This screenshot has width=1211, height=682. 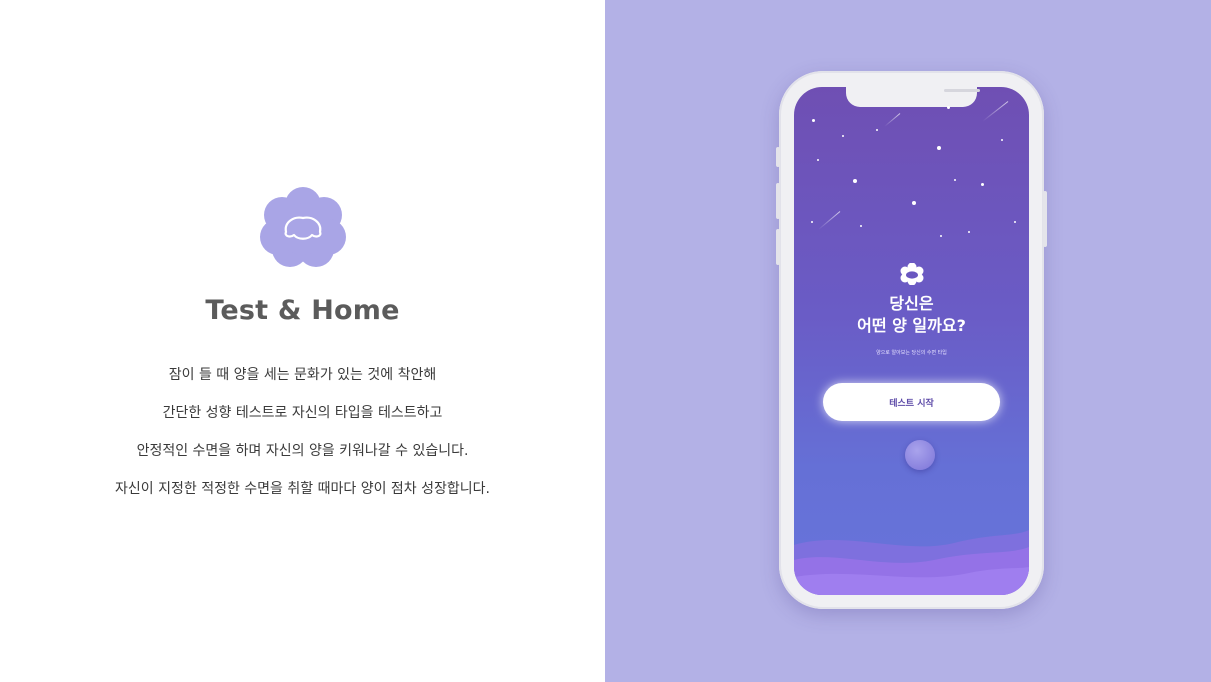 I want to click on phone-title-line-1: 당신은, so click(x=911, y=303).